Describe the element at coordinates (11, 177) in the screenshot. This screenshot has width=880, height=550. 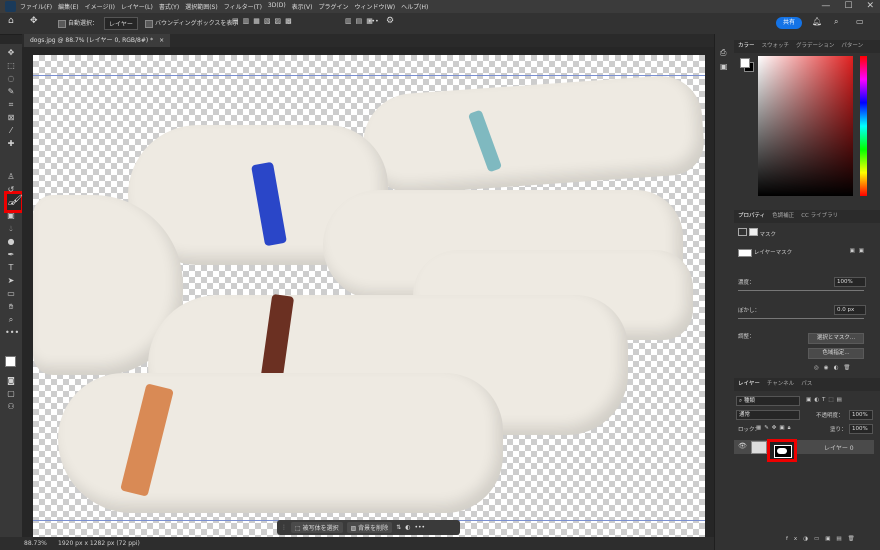
I see `clone-stamp-tool-icon: ♙` at that location.